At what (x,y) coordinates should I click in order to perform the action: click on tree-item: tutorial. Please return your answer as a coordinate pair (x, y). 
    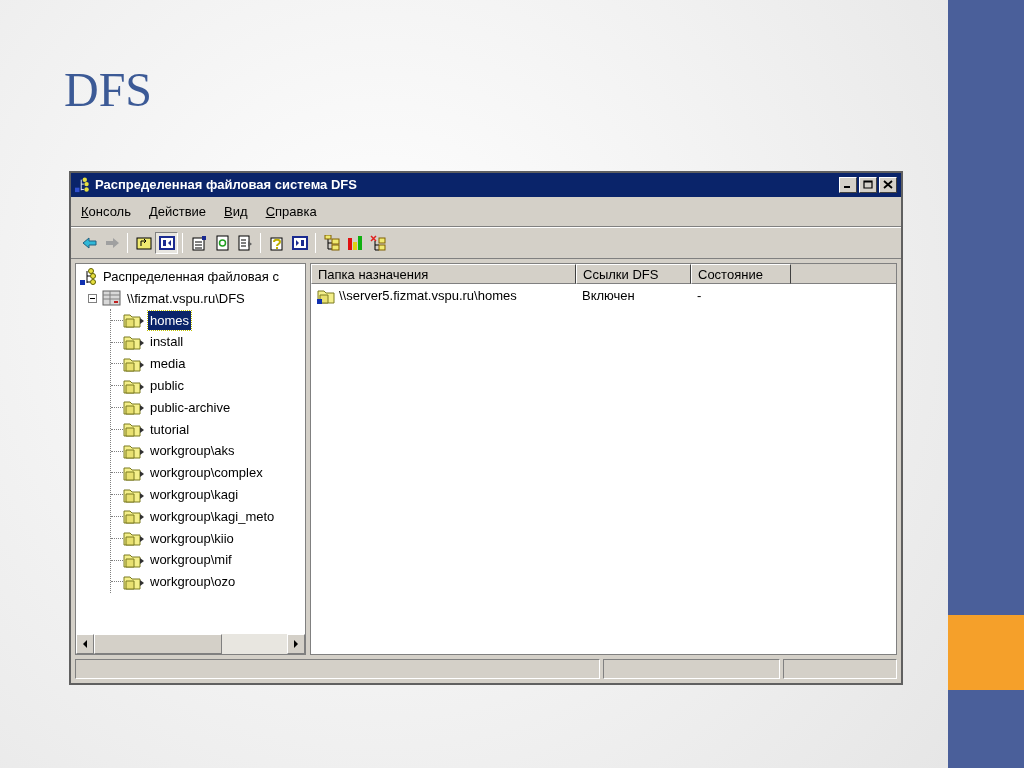
    Looking at the image, I should click on (170, 429).